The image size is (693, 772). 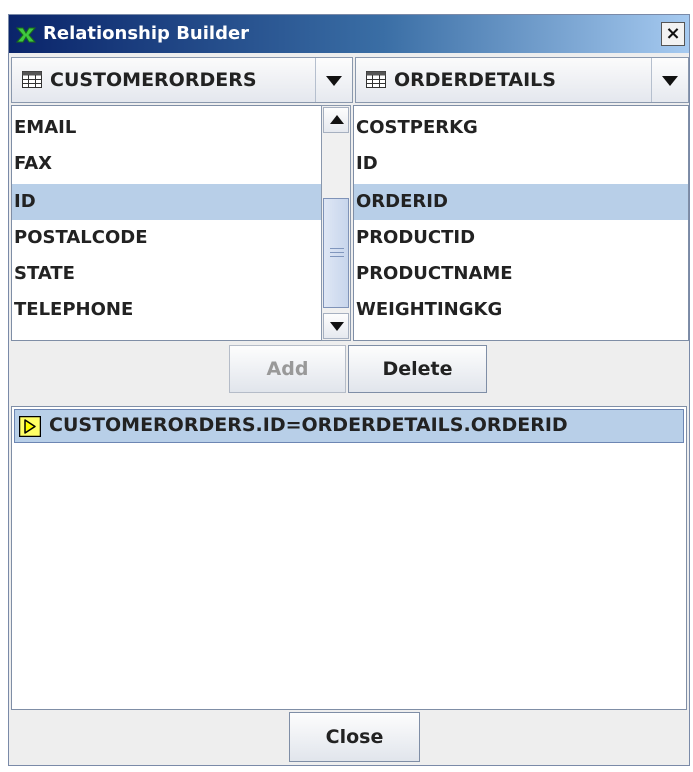 What do you see at coordinates (308, 425) in the screenshot?
I see `relationship-text: CUSTOMERORDERS.ID=ORDERDETAILS.ORDERID` at bounding box center [308, 425].